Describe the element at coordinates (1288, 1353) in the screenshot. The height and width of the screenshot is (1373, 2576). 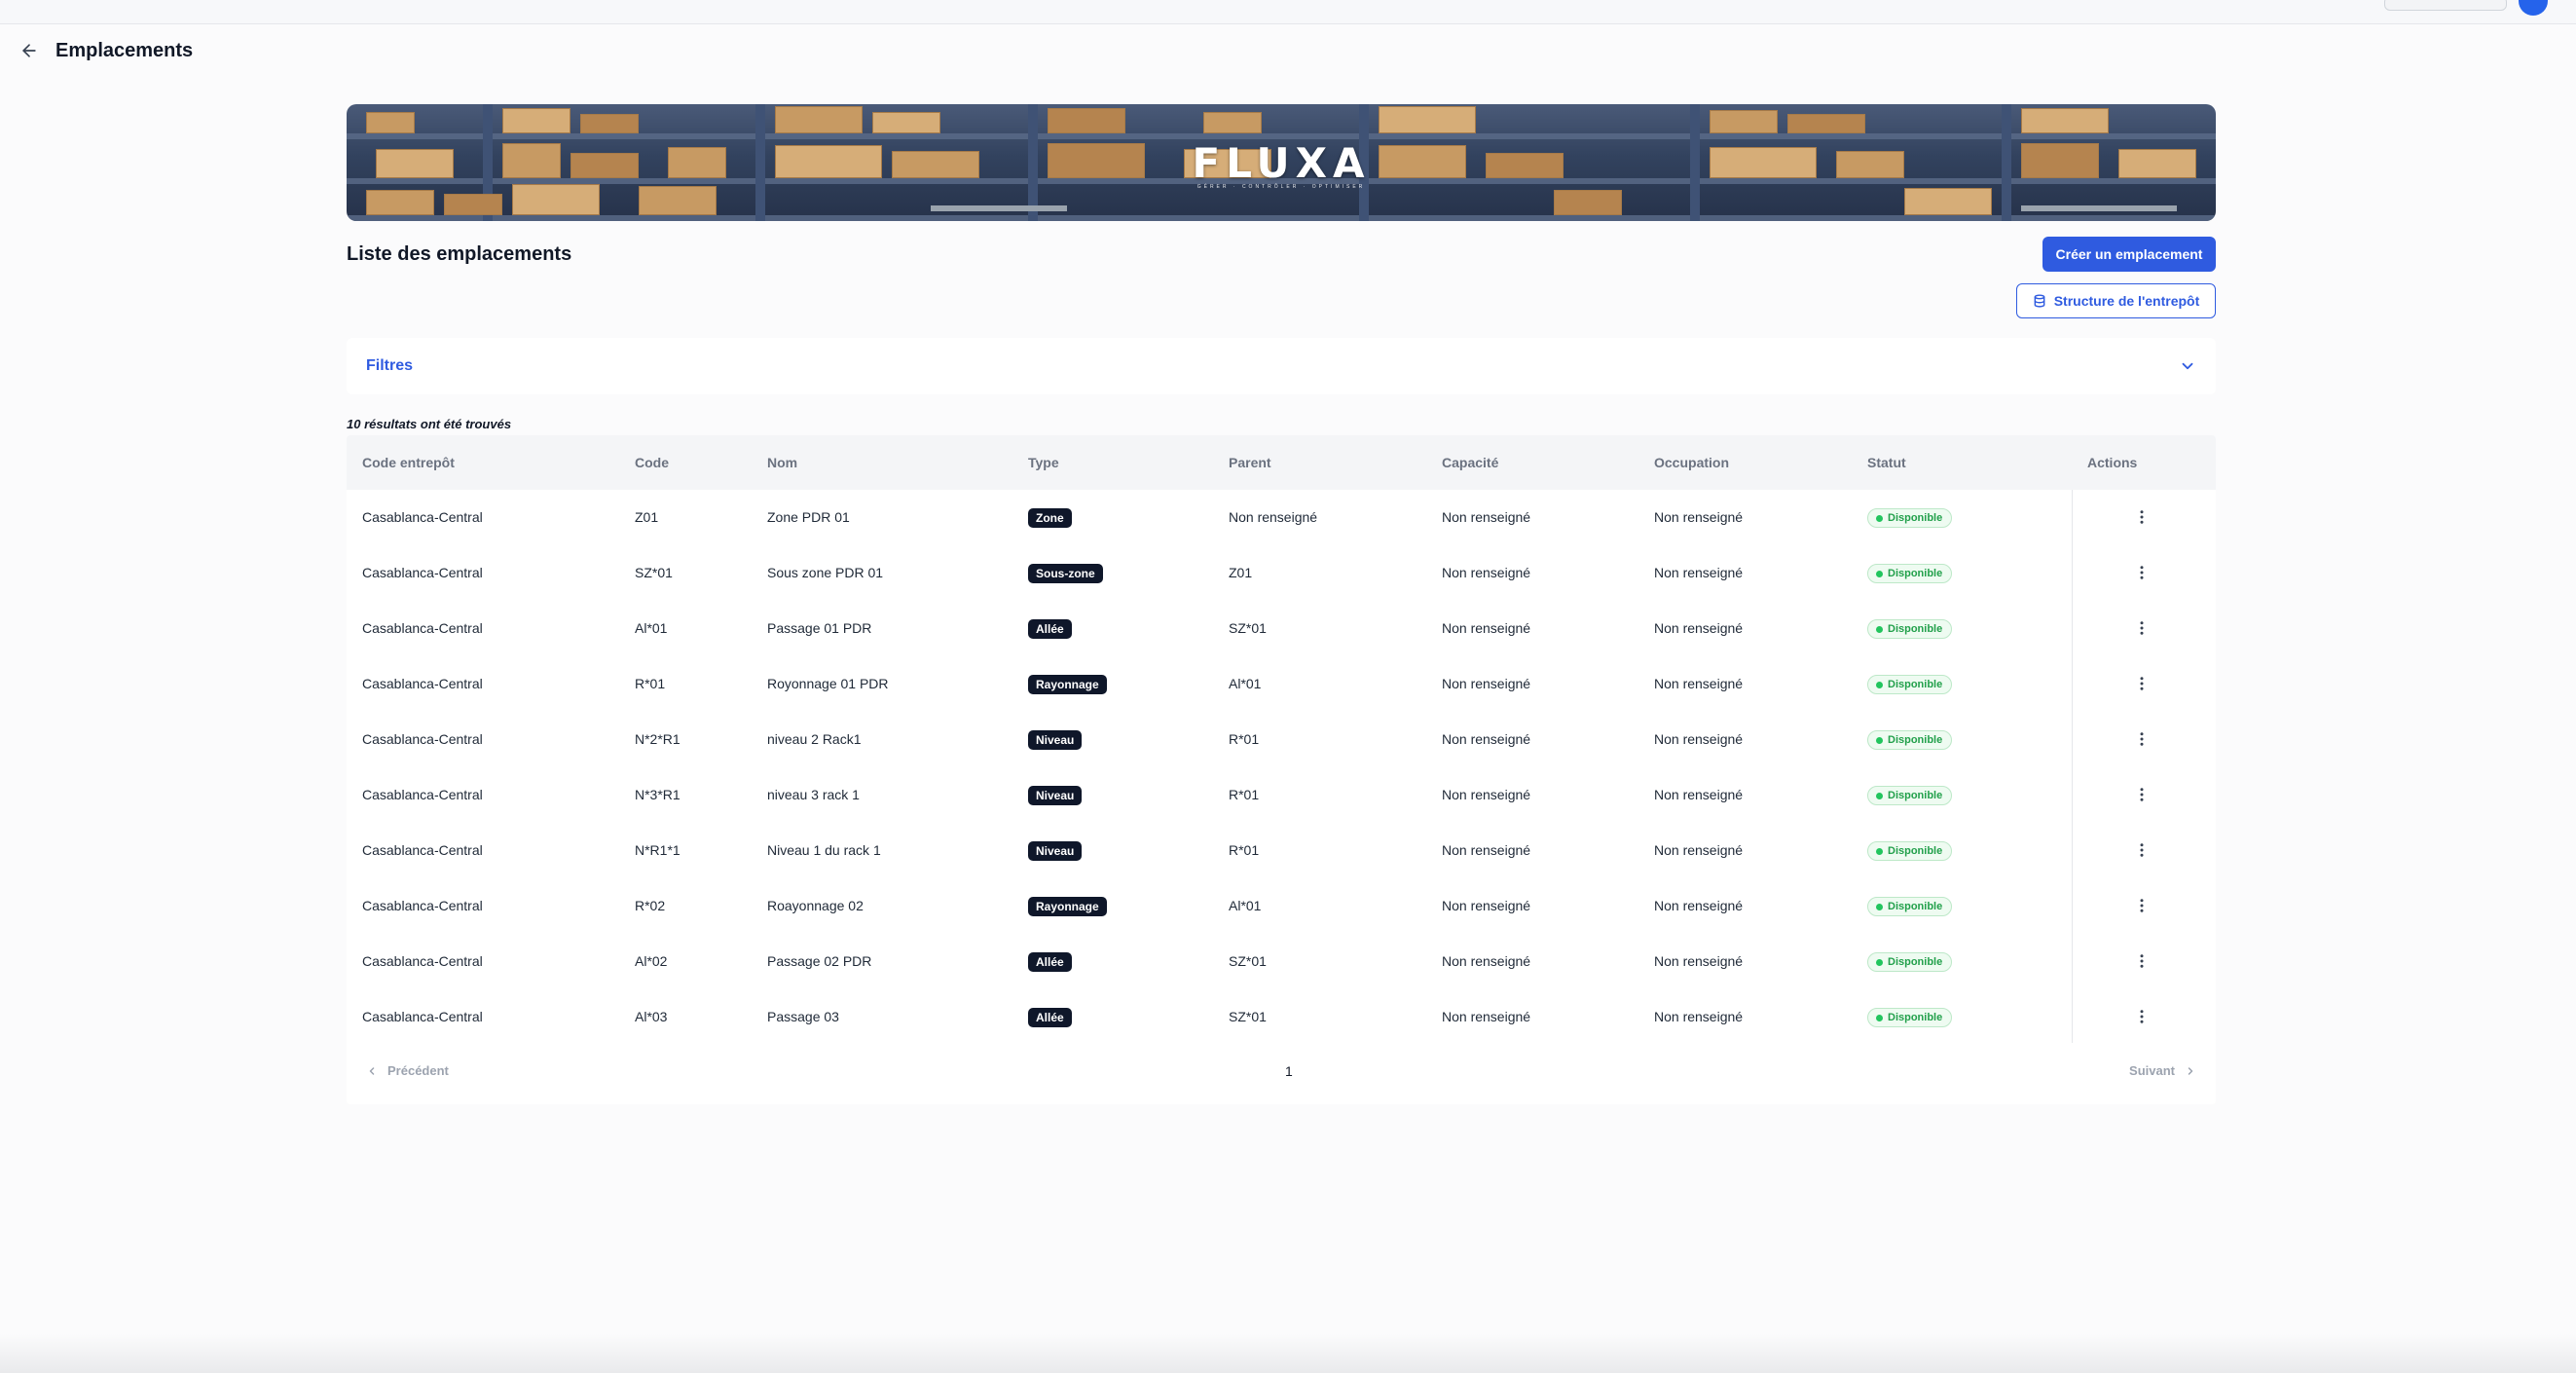
I see `bottom-edge-shade` at that location.